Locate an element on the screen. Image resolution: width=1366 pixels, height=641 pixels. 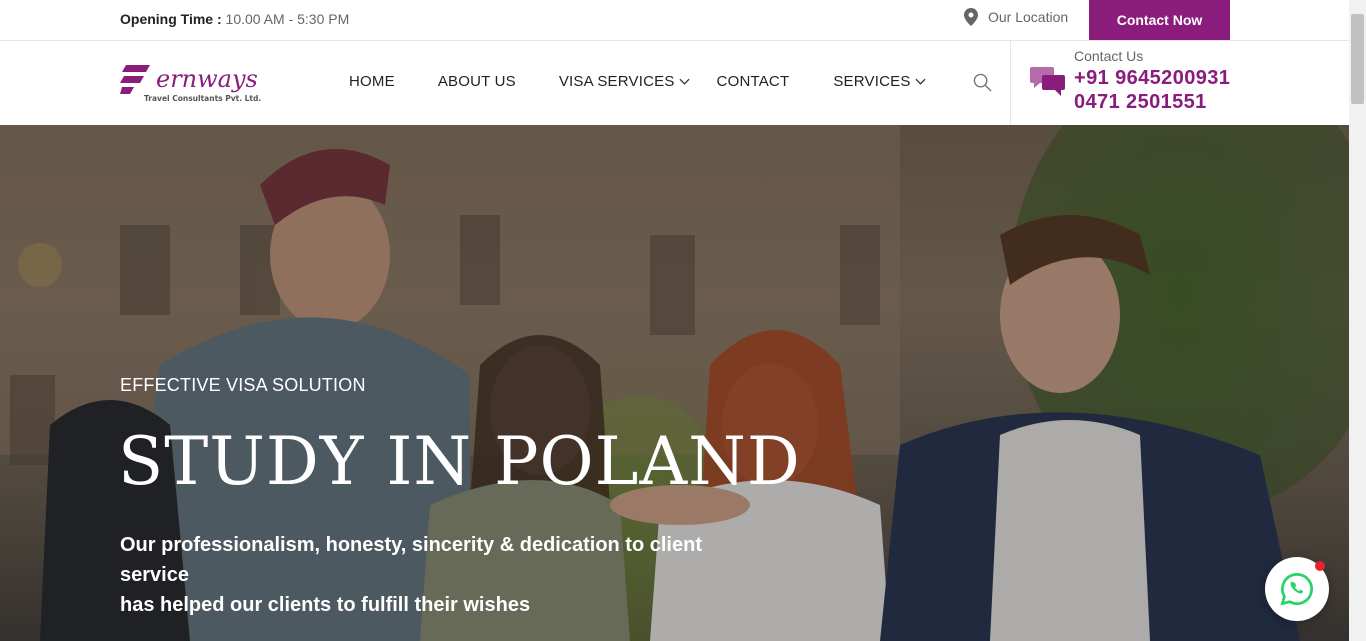
whatsapp-icon is located at coordinates (1296, 589).